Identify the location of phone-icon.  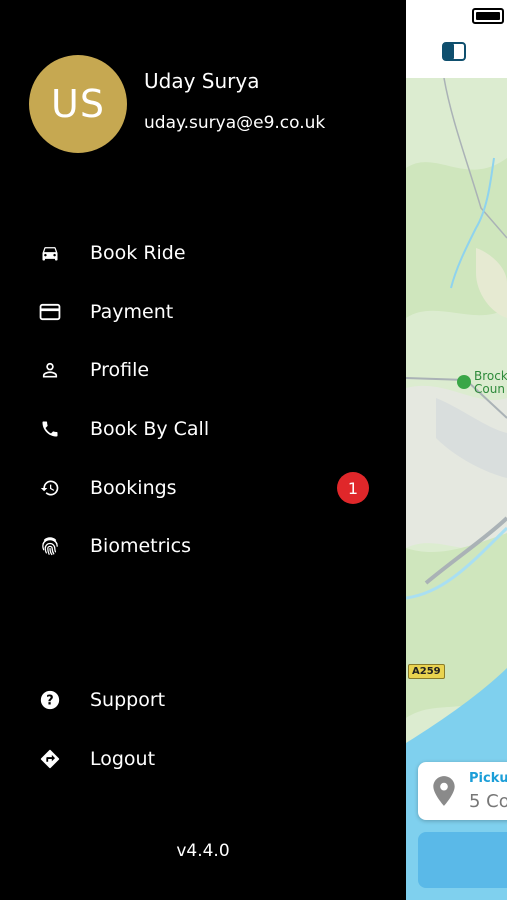
(50, 429).